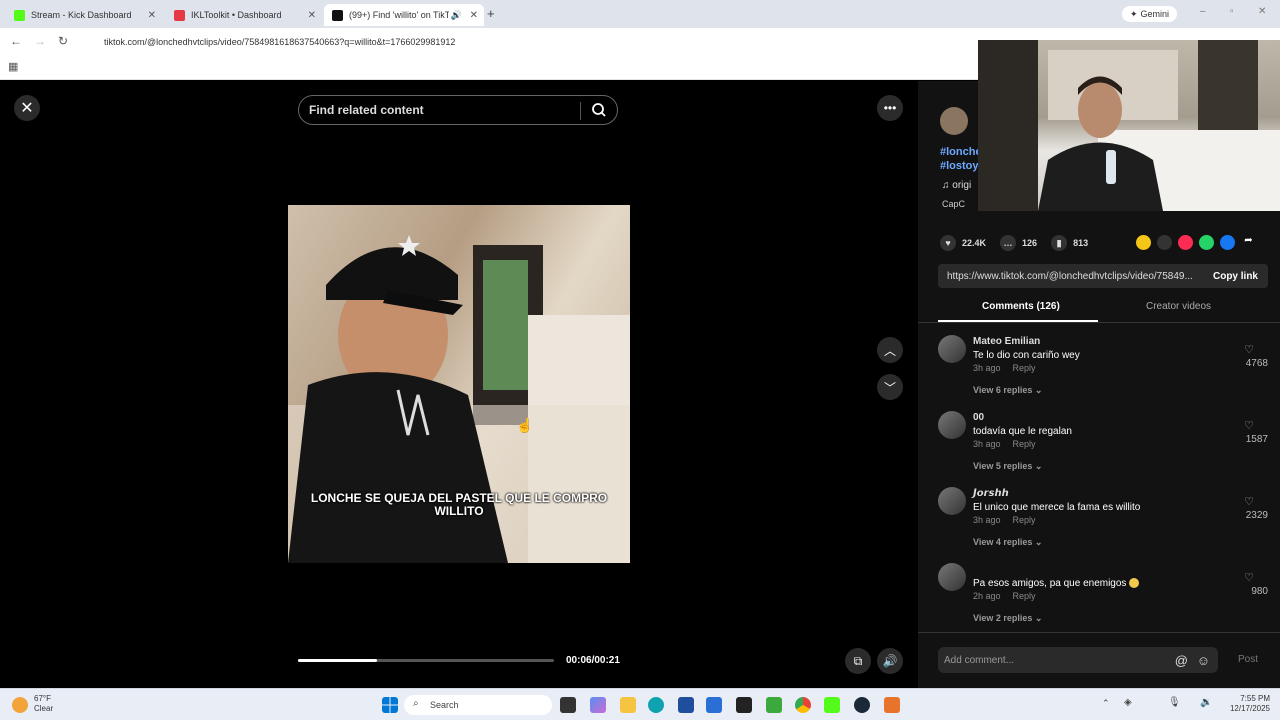  Describe the element at coordinates (236, 15) in the screenshot. I see `tab-label: IKLToolkit • Dashboard` at that location.